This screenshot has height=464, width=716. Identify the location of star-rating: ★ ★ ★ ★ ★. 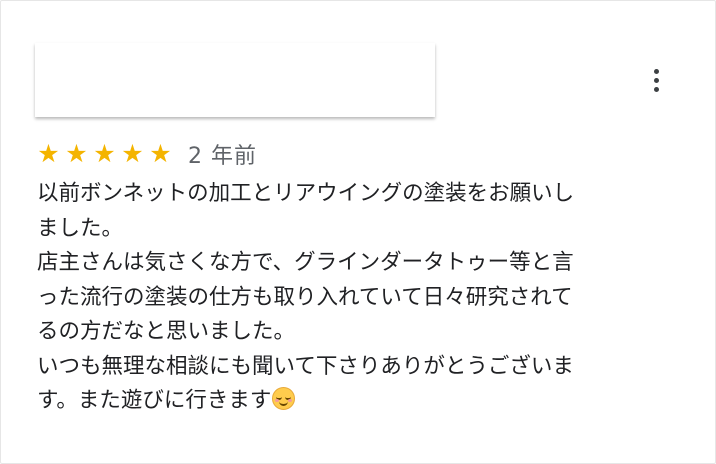
(104, 154).